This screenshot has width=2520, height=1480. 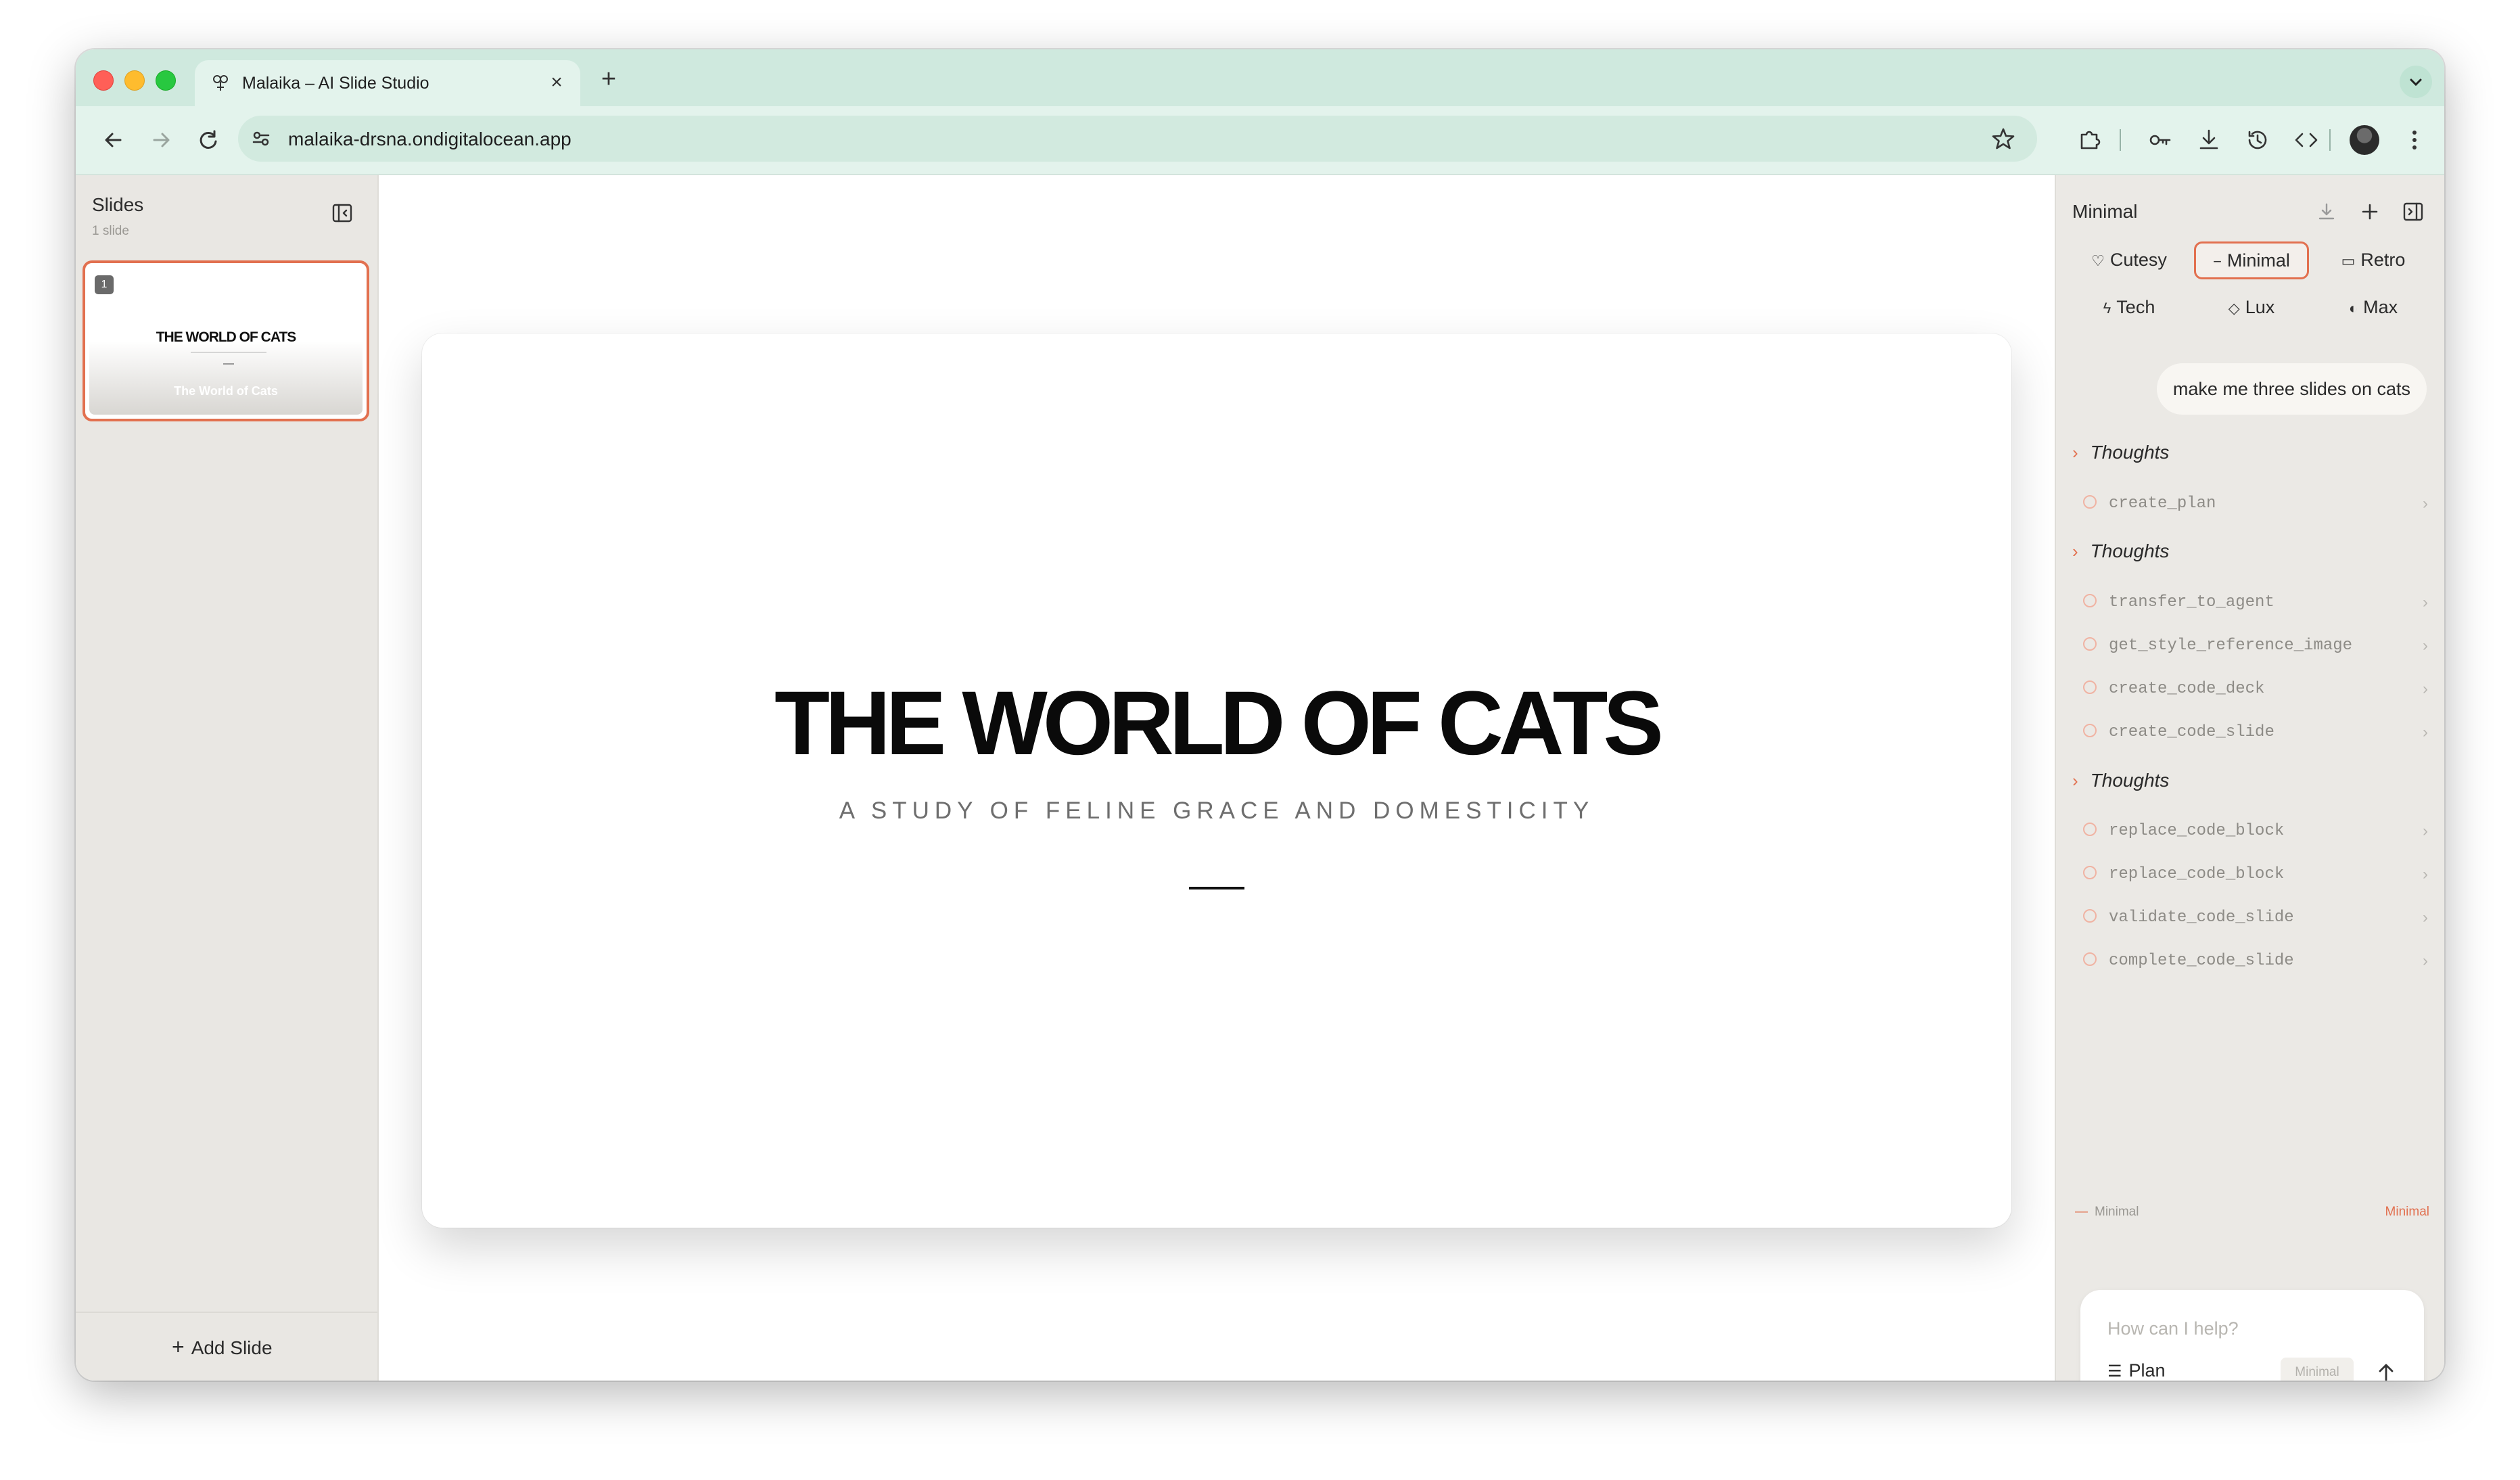 I want to click on chat-composer: How can I help? ☰ Plan Minimal, so click(x=2252, y=1335).